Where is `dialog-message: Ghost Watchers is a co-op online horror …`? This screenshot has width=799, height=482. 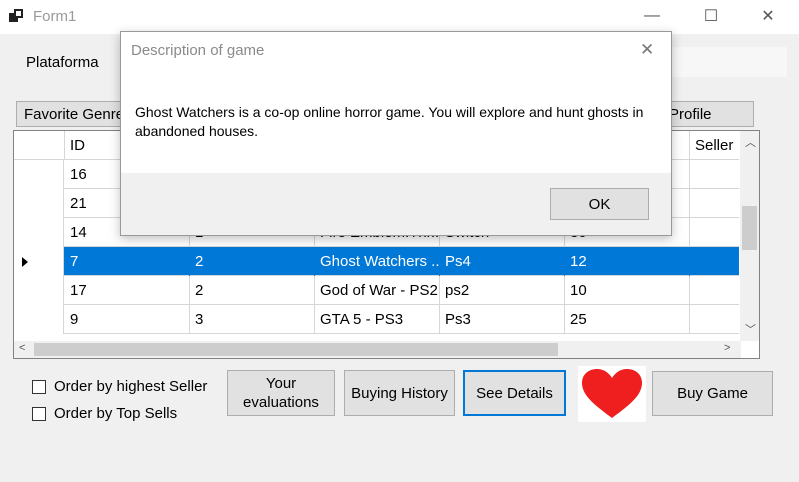 dialog-message: Ghost Watchers is a co-op online horror … is located at coordinates (389, 121).